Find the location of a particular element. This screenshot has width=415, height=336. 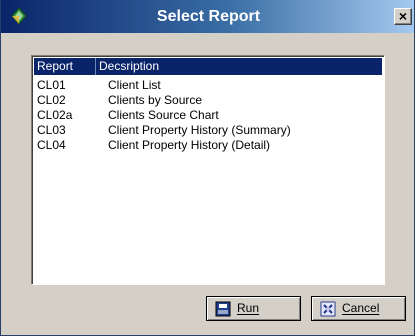

cancel-icon is located at coordinates (328, 309).